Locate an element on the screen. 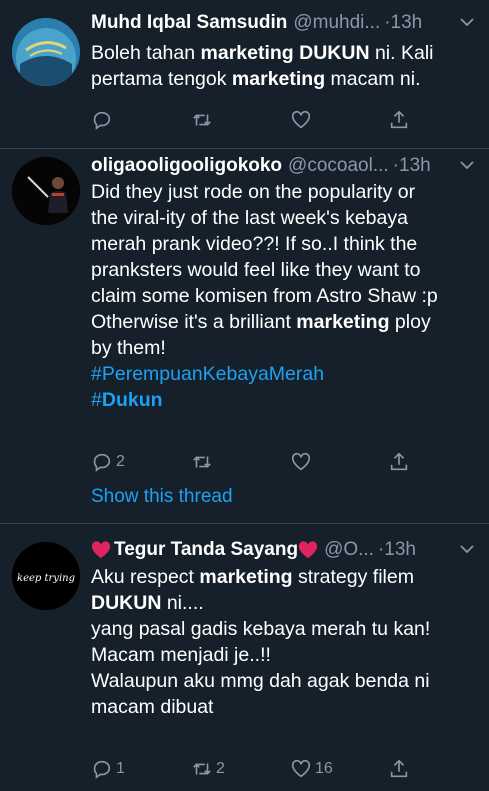 Image resolution: width=489 pixels, height=791 pixels. hashtag-link: #PerempuanKebayaMerah is located at coordinates (207, 374).